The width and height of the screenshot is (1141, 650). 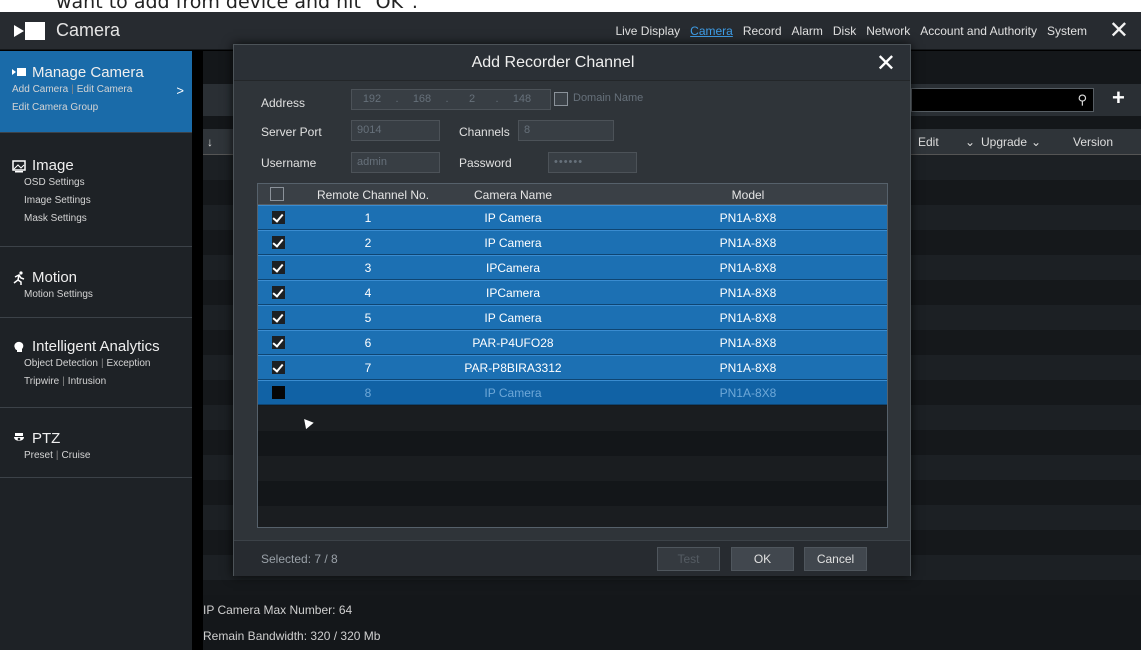 What do you see at coordinates (19, 439) in the screenshot?
I see `dome-camera-icon` at bounding box center [19, 439].